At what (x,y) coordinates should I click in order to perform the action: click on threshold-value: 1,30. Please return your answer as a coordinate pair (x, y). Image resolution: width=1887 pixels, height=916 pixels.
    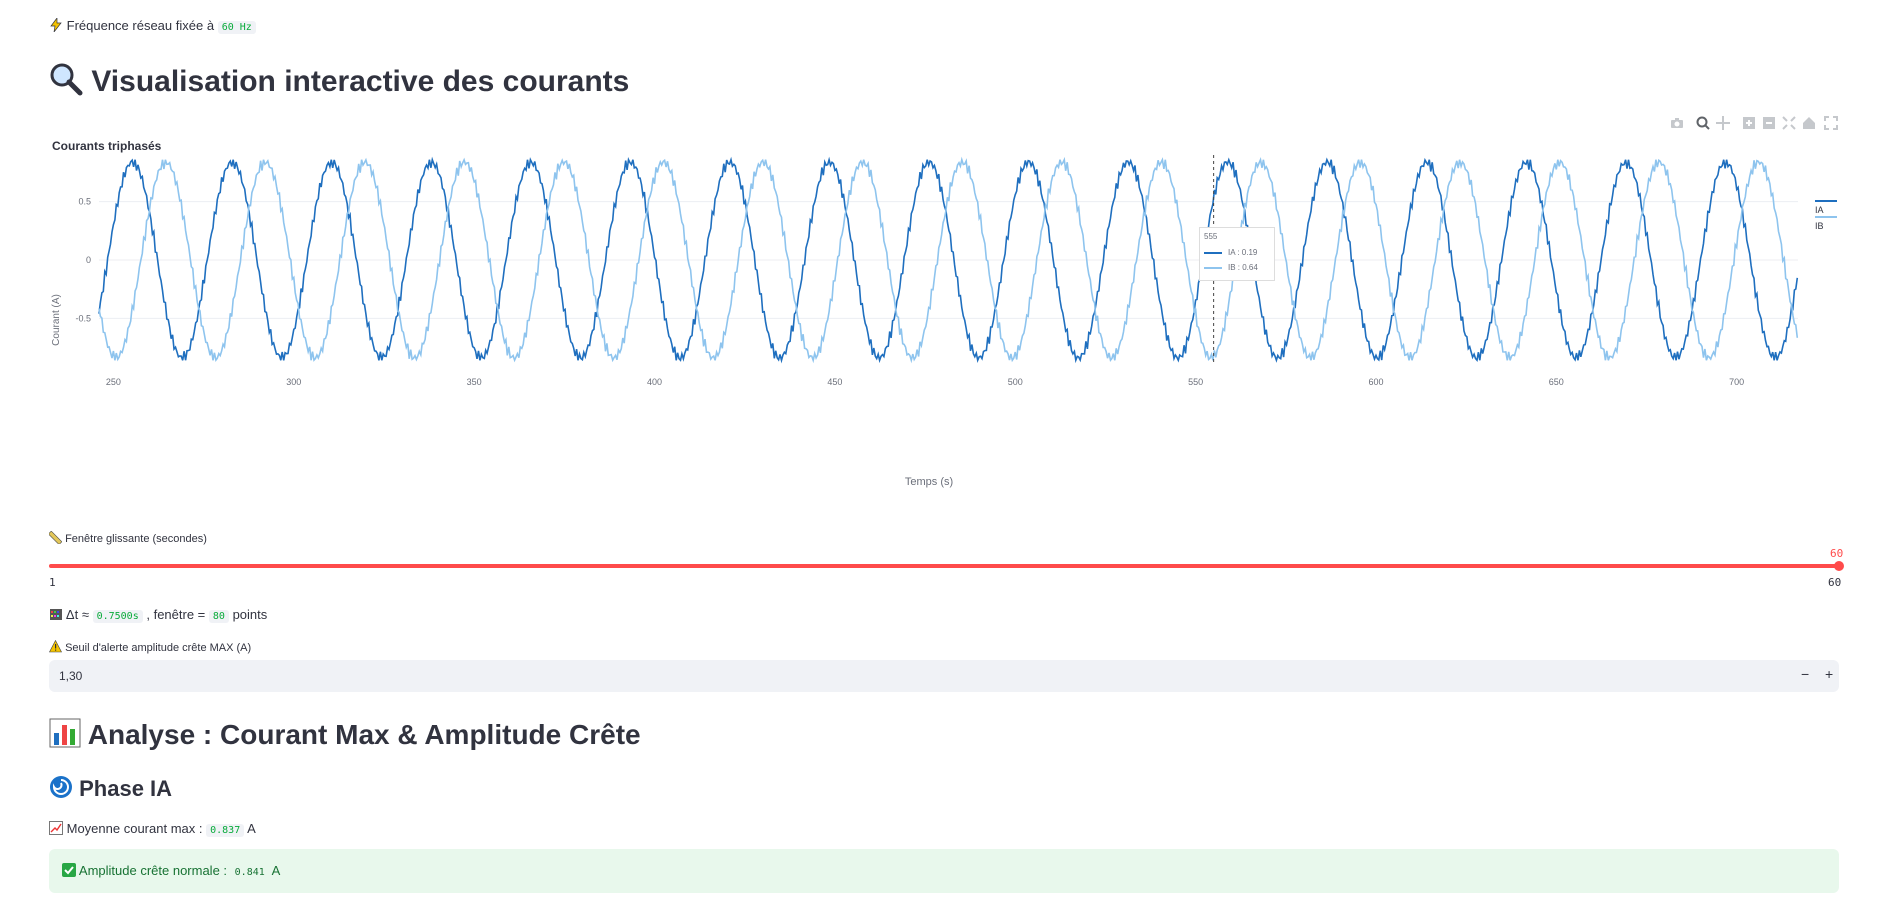
    Looking at the image, I should click on (70, 676).